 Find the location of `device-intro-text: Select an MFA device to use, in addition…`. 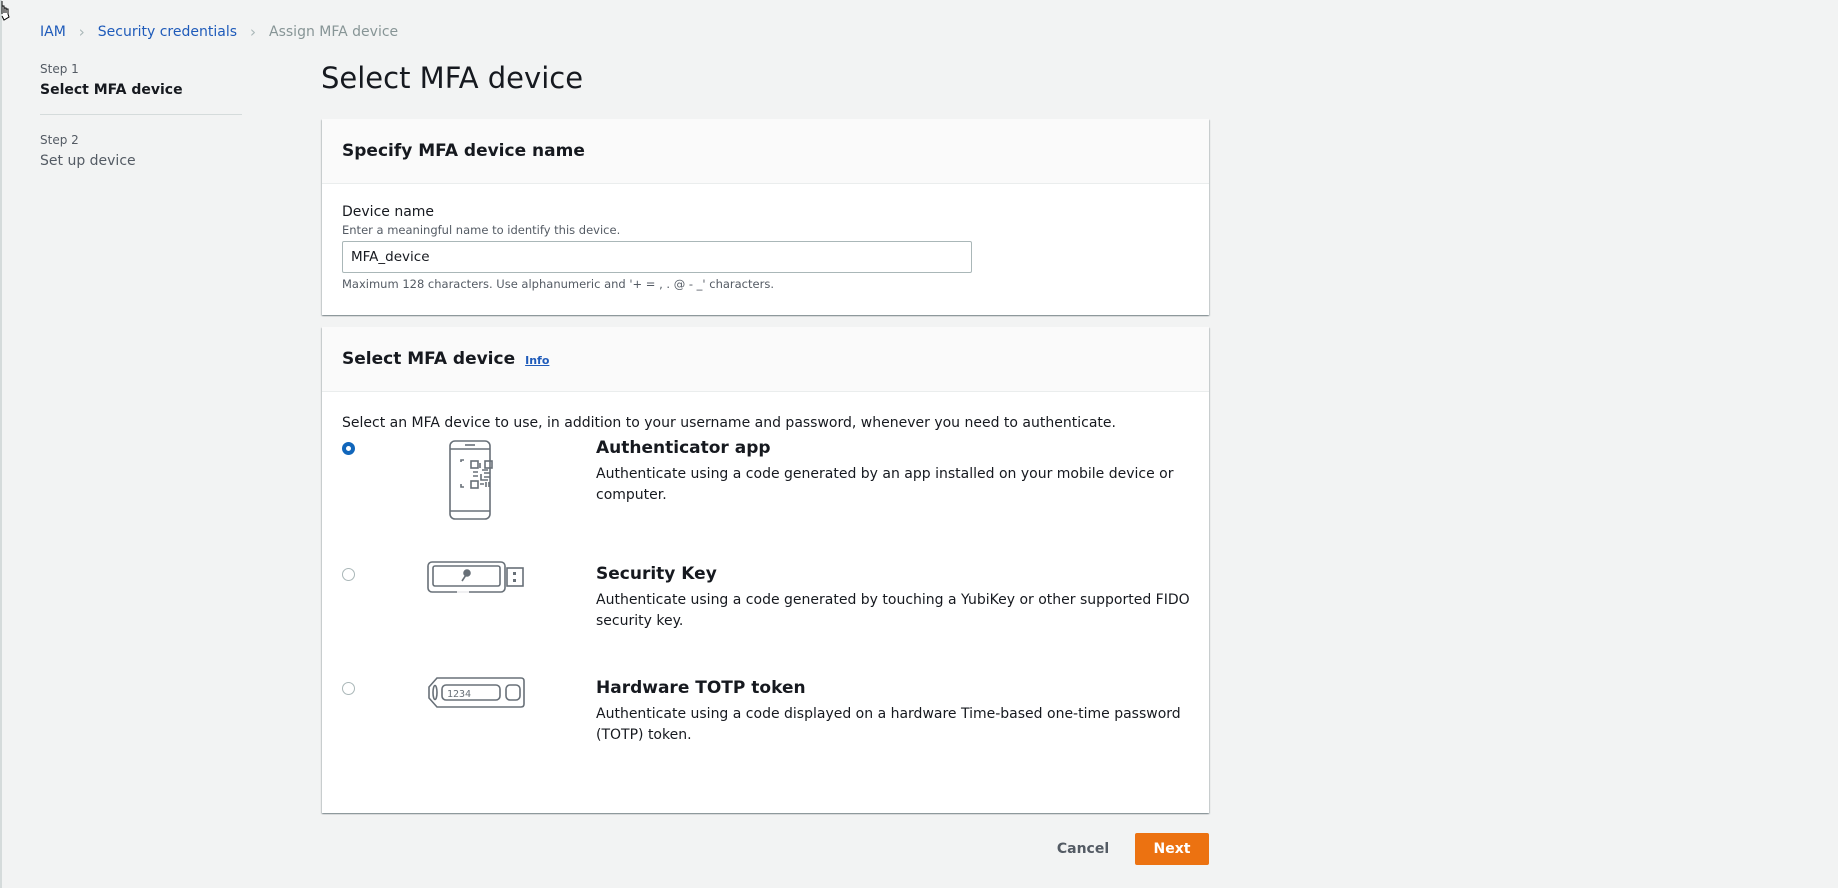

device-intro-text: Select an MFA device to use, in addition… is located at coordinates (729, 423).